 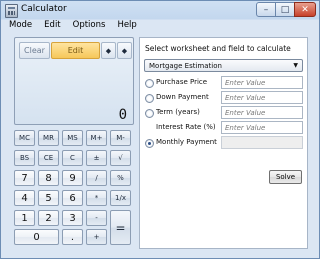 I want to click on field-row-interest-rate: Interest Rate (%) Enter Value, so click(x=224, y=128).